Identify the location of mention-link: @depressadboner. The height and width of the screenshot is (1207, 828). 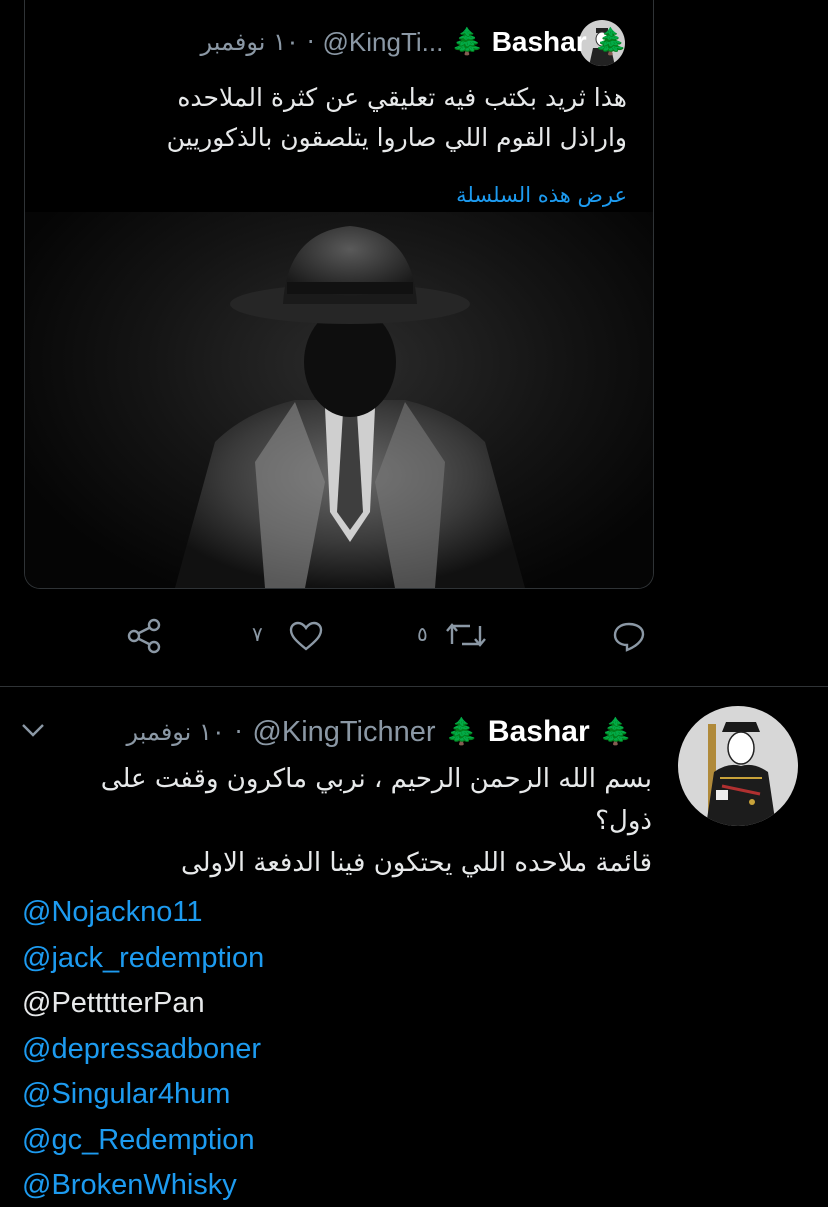
(141, 1049).